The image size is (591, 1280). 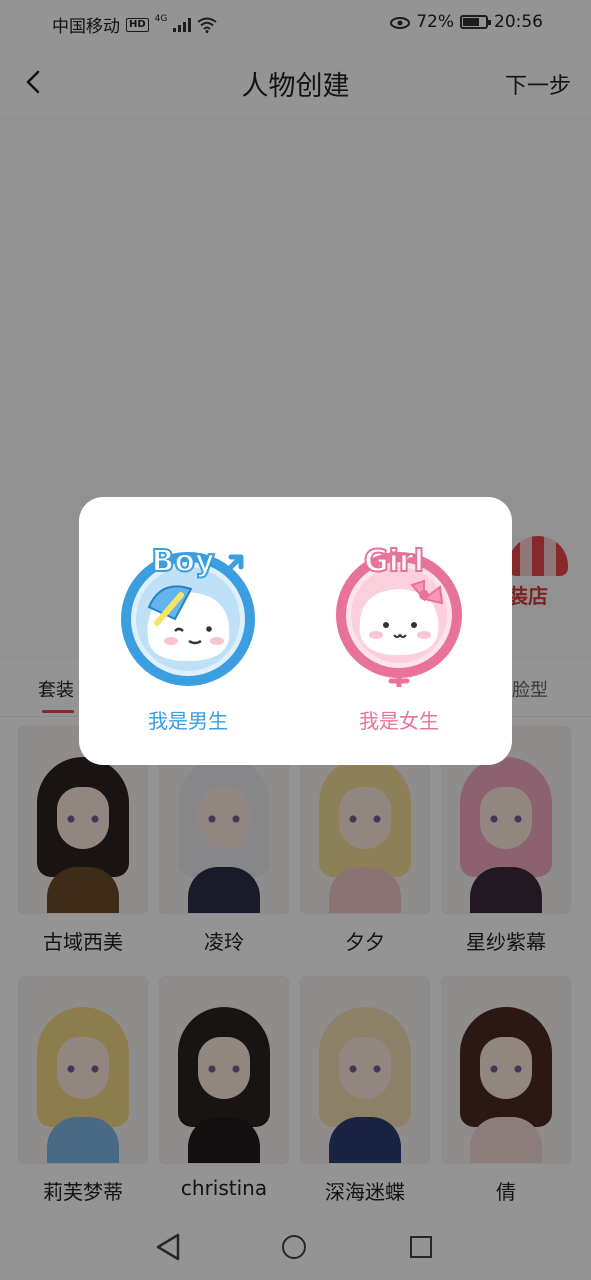 I want to click on girl-avatar-icon: Girl, so click(x=399, y=615).